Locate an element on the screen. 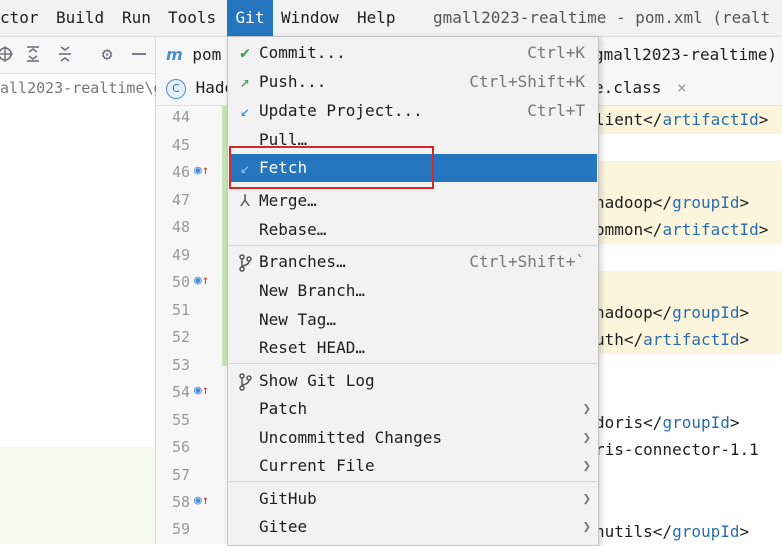 The width and height of the screenshot is (782, 546). tab-module-suffix: gmall2023-realtime) is located at coordinates (685, 55).